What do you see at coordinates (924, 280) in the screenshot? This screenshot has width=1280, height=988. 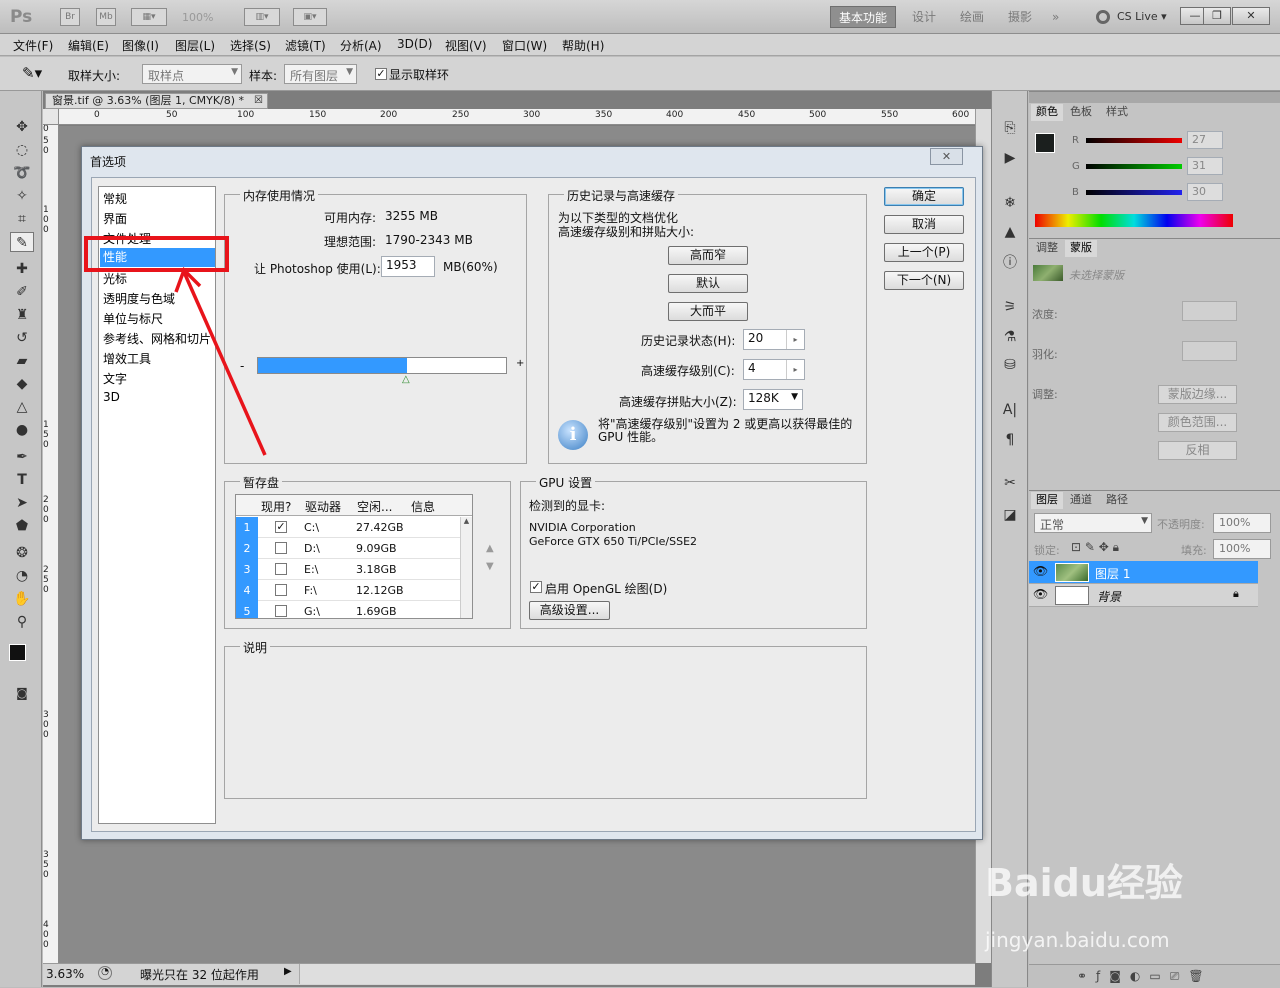 I see `next-button: 下一个(N)` at bounding box center [924, 280].